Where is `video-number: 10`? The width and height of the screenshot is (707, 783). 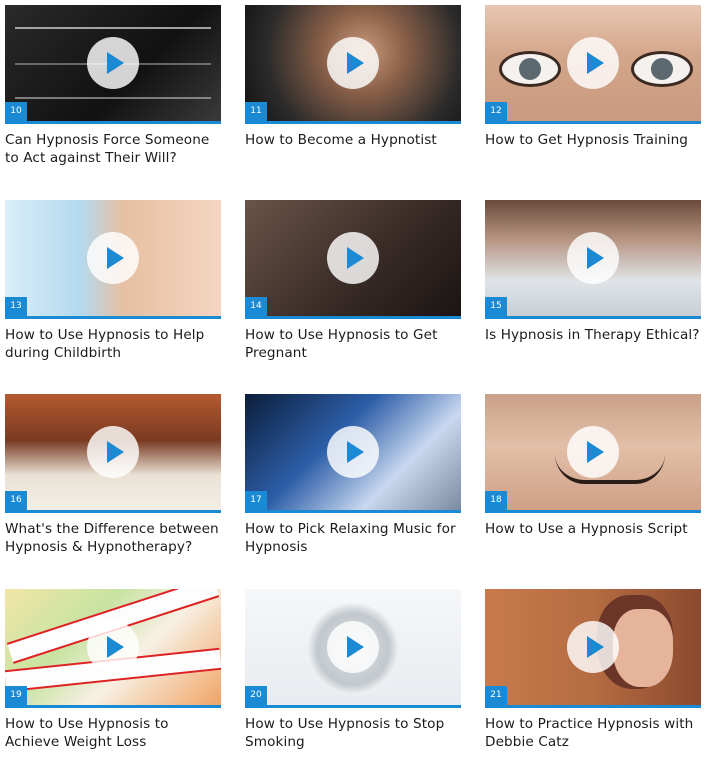
video-number: 10 is located at coordinates (16, 111).